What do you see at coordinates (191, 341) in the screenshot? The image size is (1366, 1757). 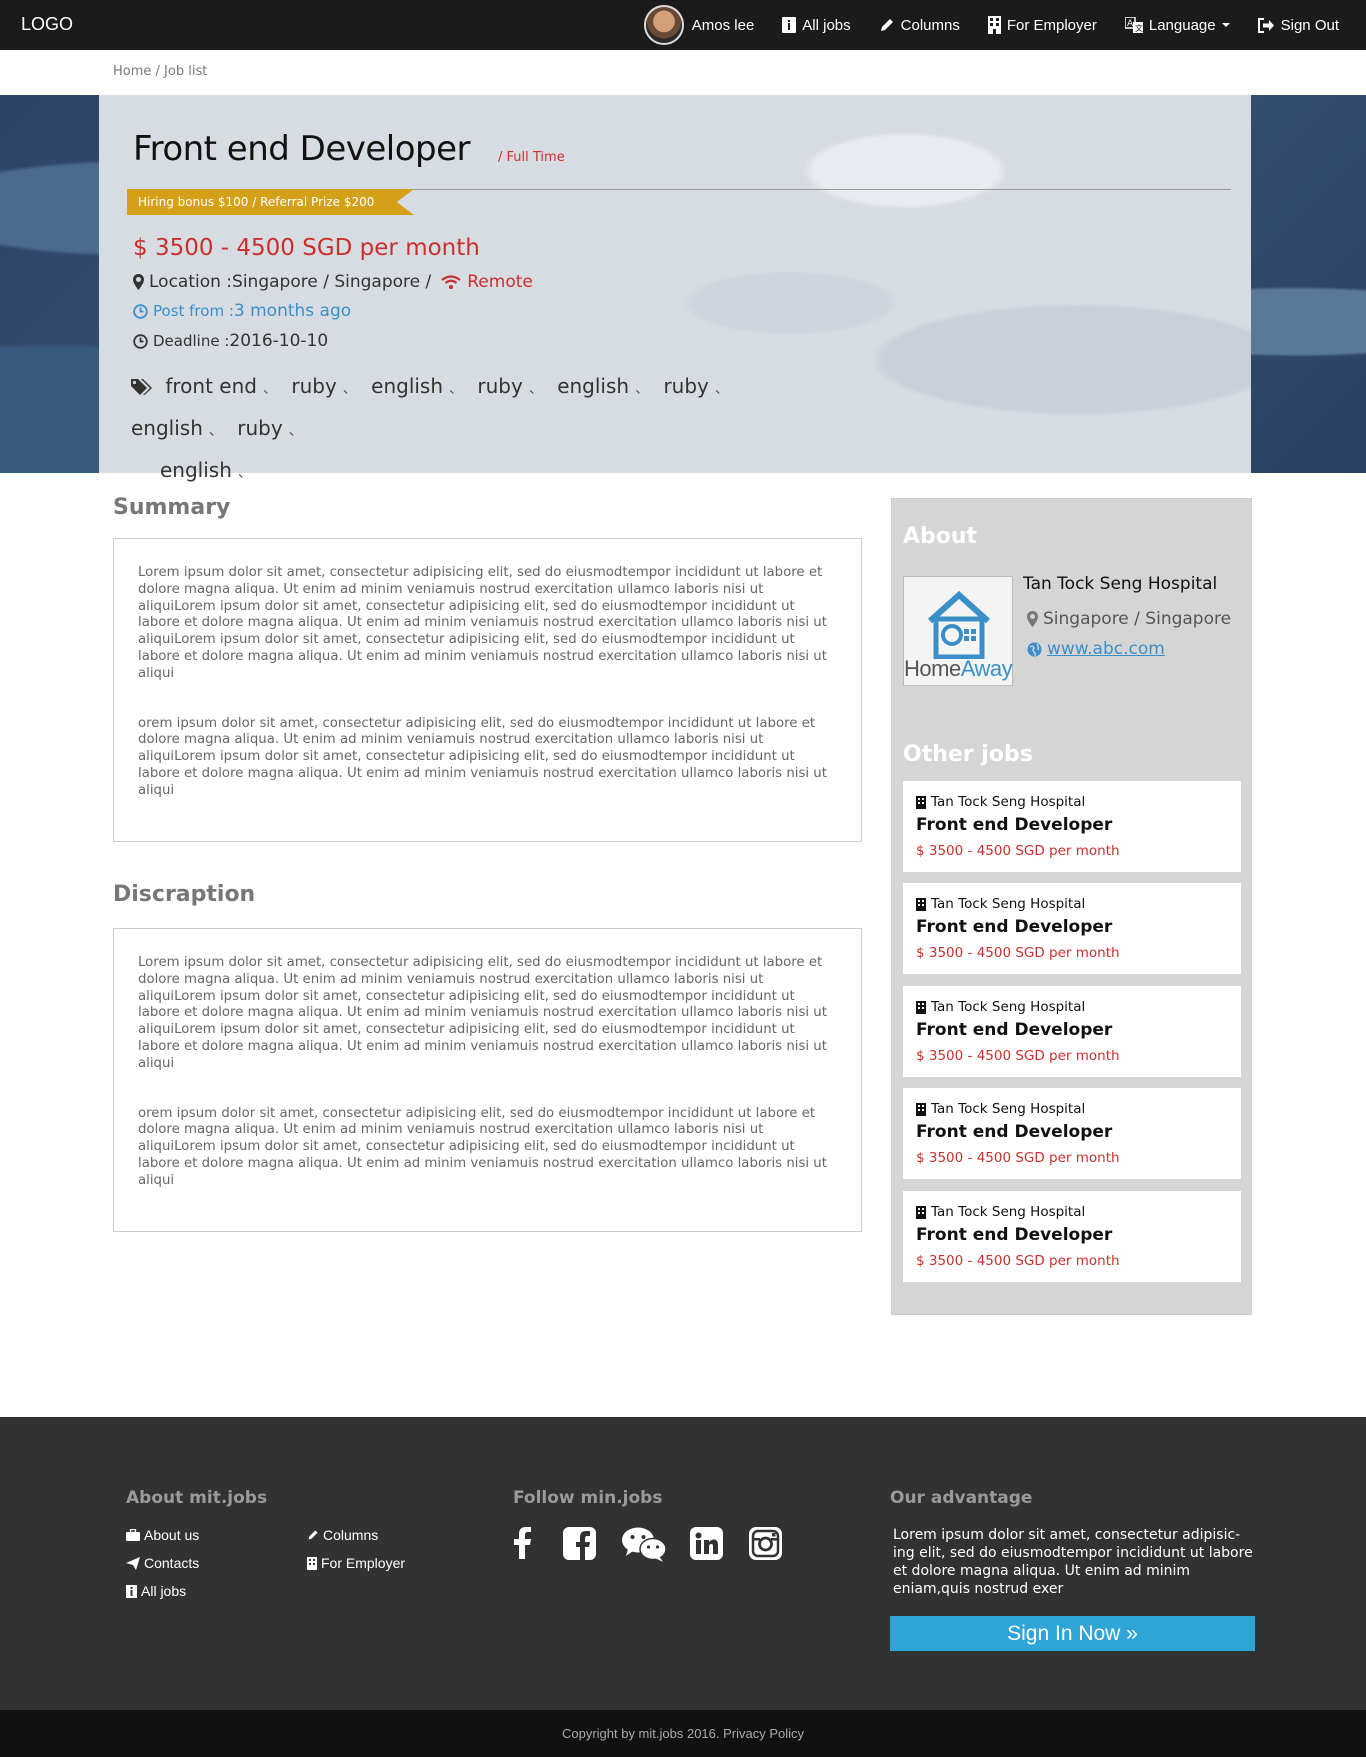 I see `deadline-label: Deadline :` at bounding box center [191, 341].